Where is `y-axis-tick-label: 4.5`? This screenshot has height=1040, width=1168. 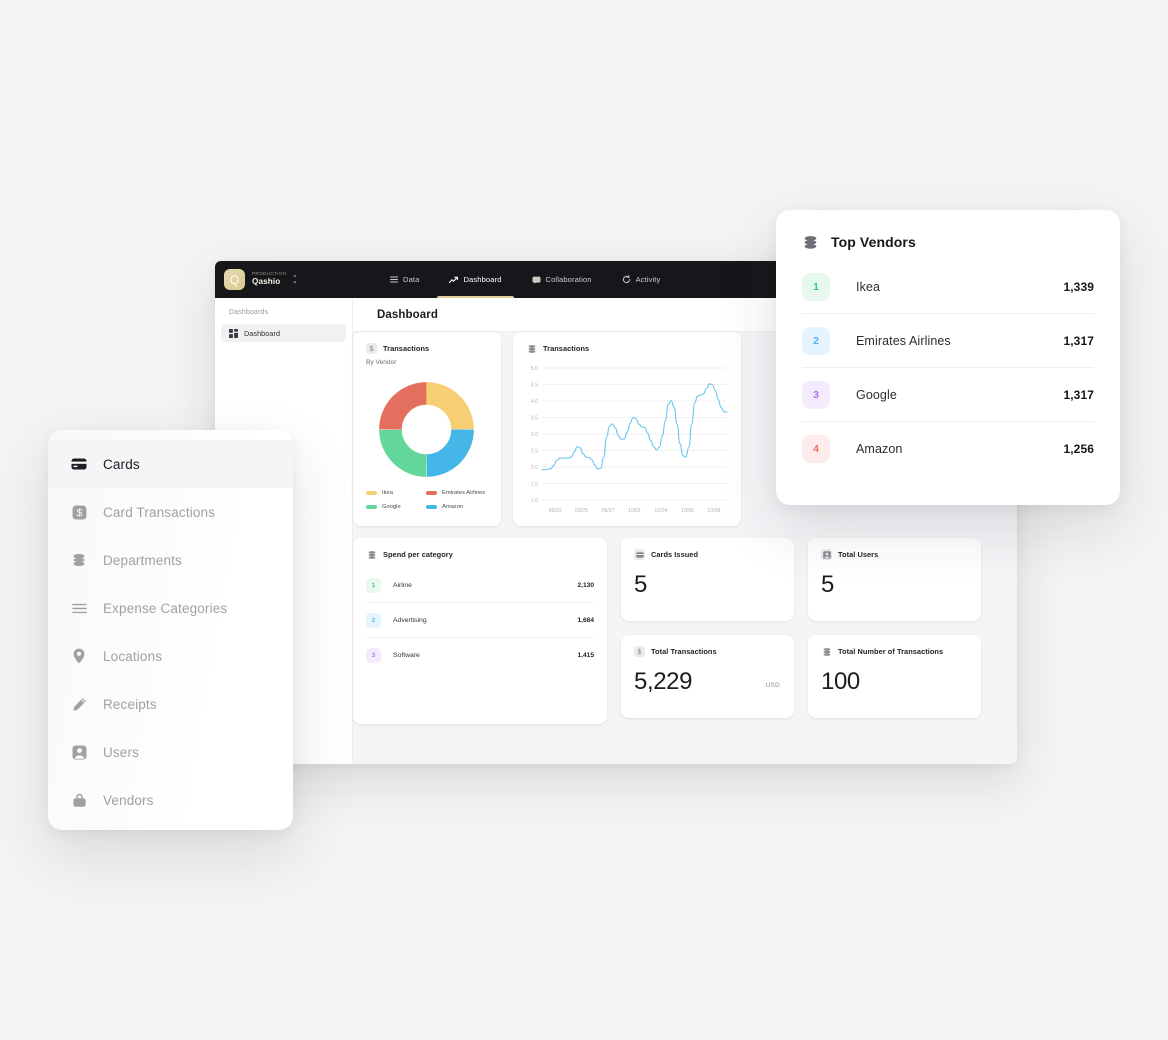
y-axis-tick-label: 4.5 is located at coordinates (534, 386).